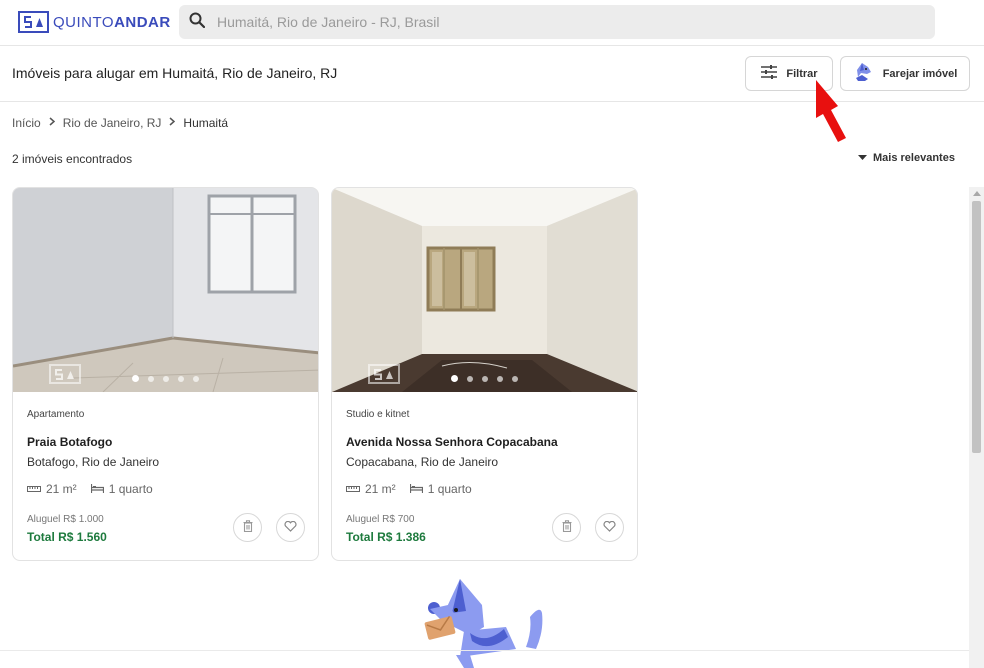 This screenshot has width=984, height=668. I want to click on search-icon, so click(197, 22).